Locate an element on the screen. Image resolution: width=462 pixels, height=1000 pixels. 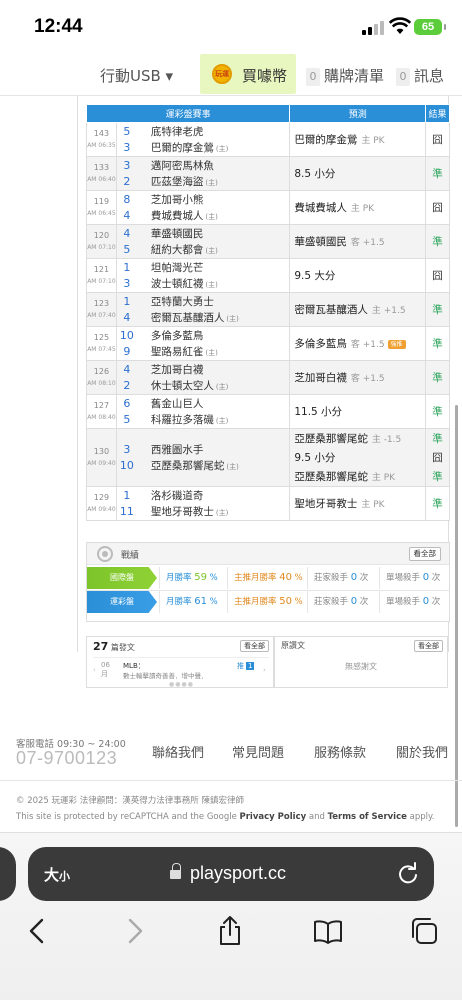
prediction-cell: 巴爾的摩金鶯主 PK is located at coordinates (358, 139).